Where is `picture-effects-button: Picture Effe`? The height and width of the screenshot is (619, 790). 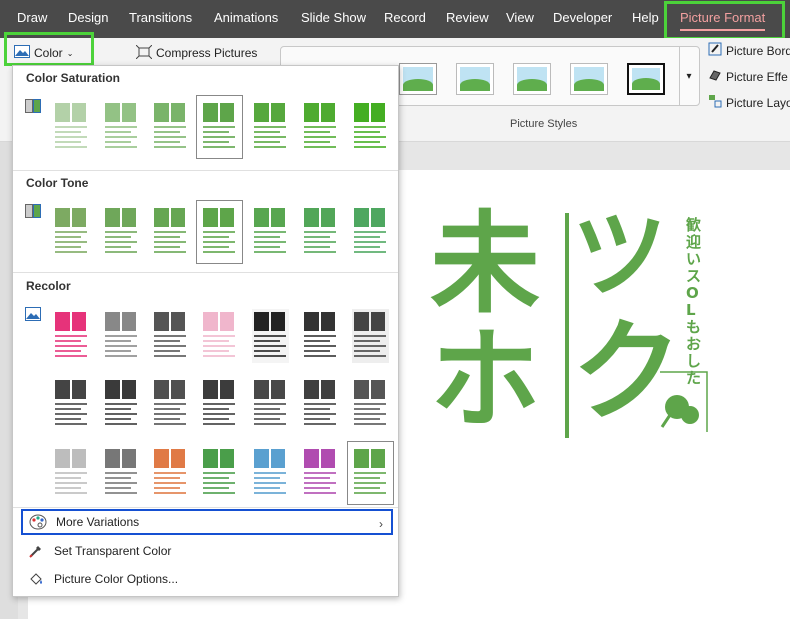 picture-effects-button: Picture Effe is located at coordinates (748, 76).